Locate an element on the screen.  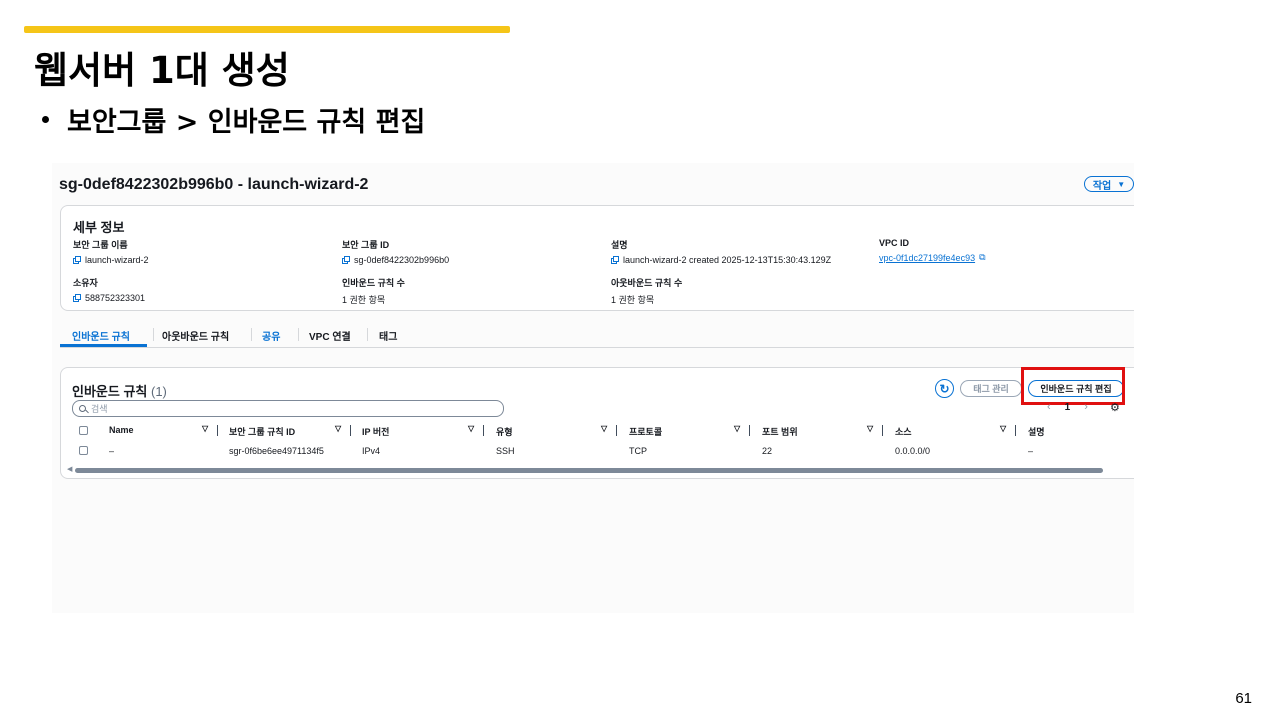
accent-bar is located at coordinates (267, 29).